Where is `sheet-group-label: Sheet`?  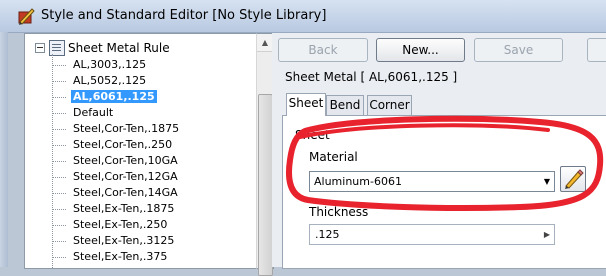
sheet-group-label: Sheet is located at coordinates (312, 135).